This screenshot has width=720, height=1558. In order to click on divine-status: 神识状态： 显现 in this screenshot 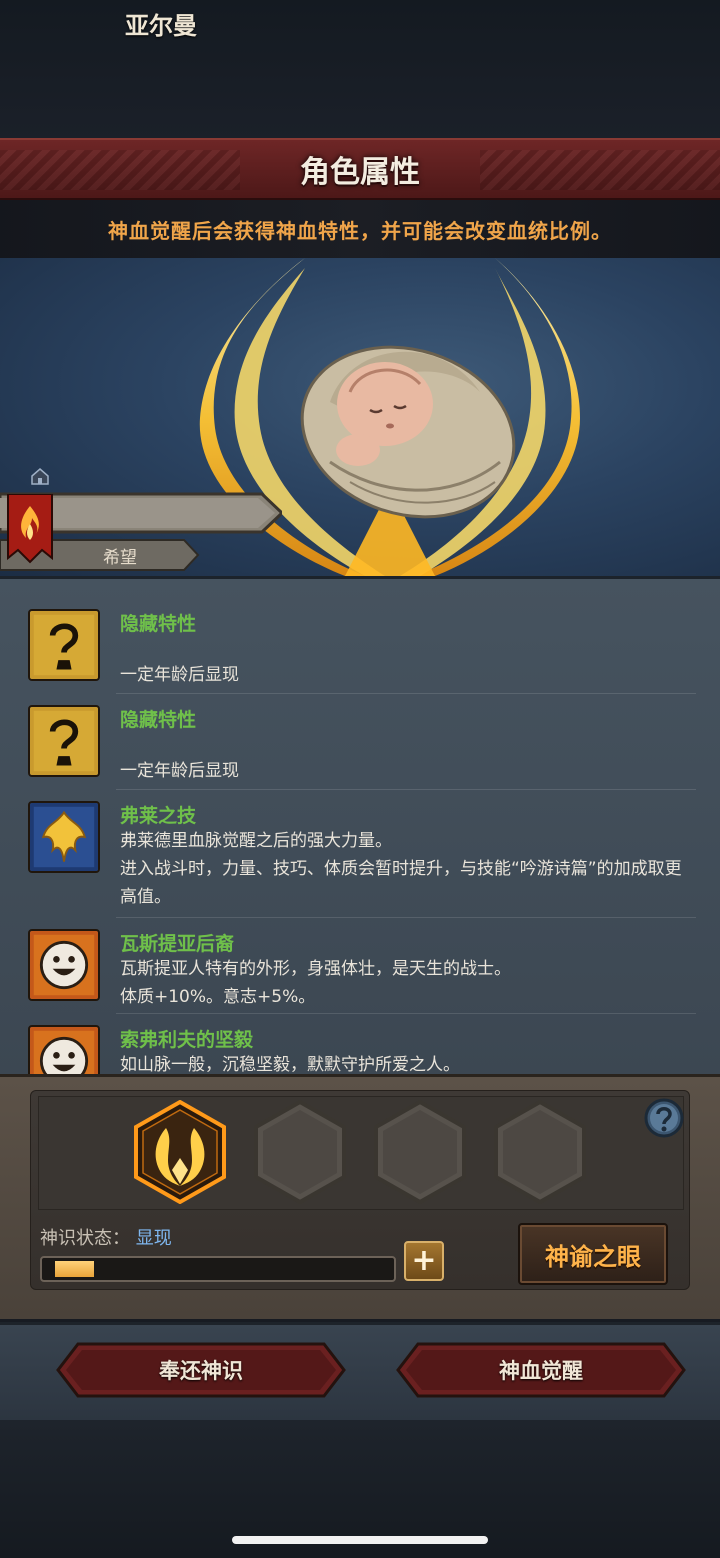, I will do `click(106, 1237)`.